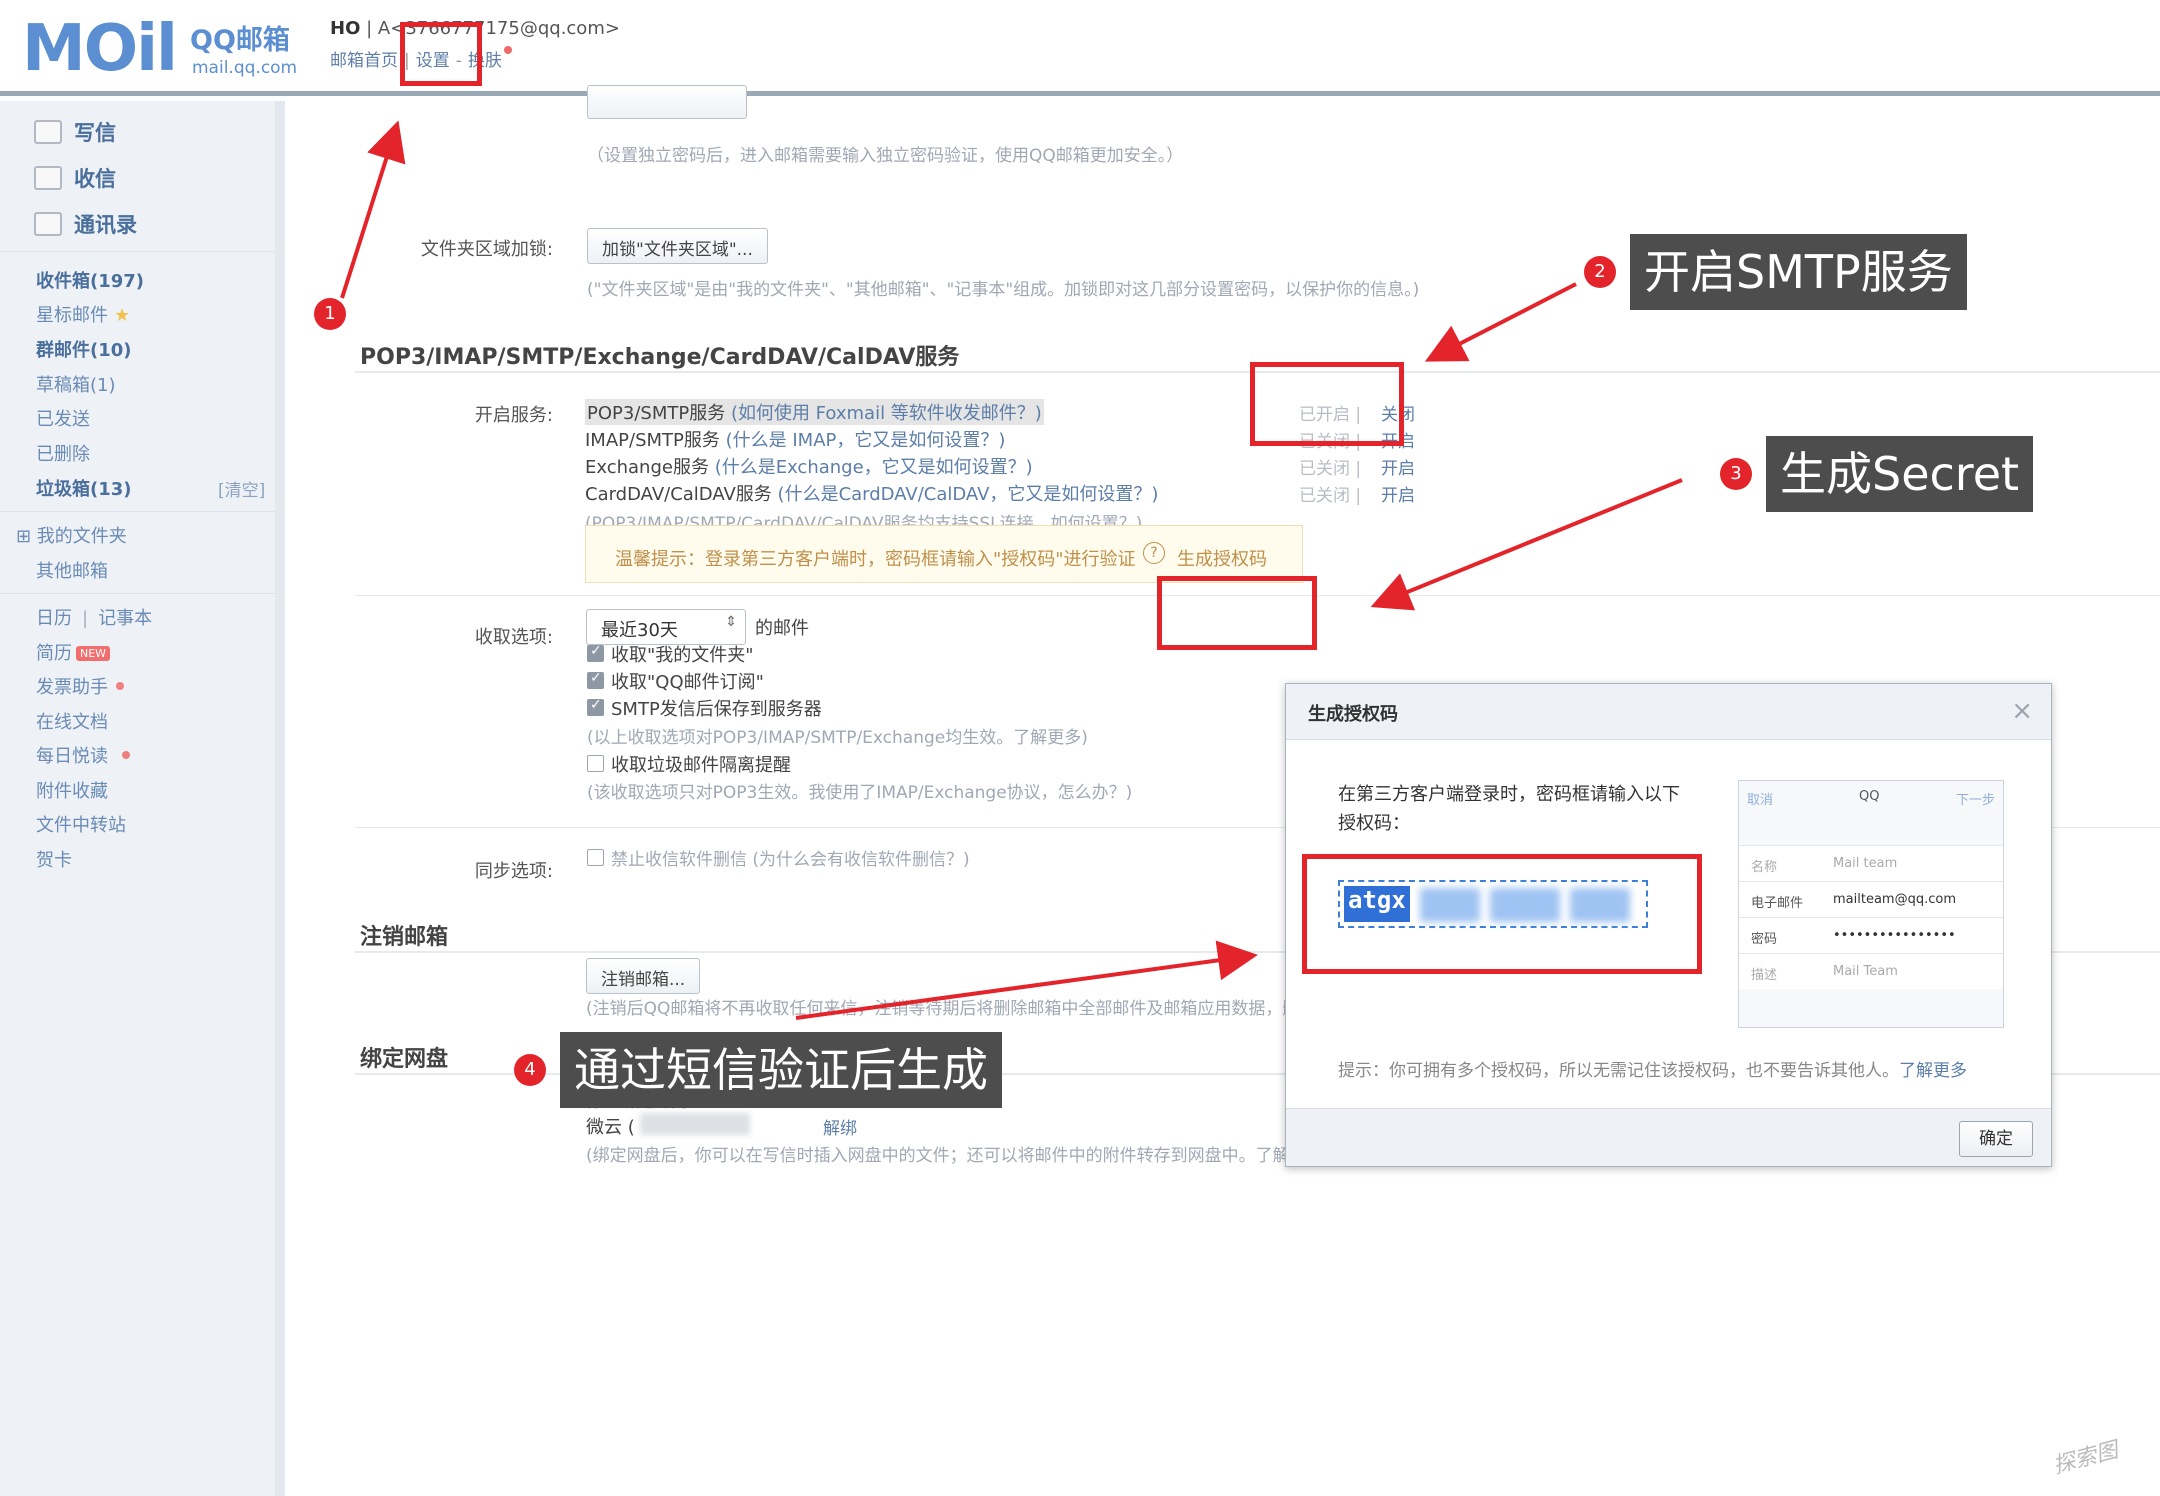 The height and width of the screenshot is (1496, 2160). Describe the element at coordinates (1600, 272) in the screenshot. I see `step-2-badge: 2` at that location.